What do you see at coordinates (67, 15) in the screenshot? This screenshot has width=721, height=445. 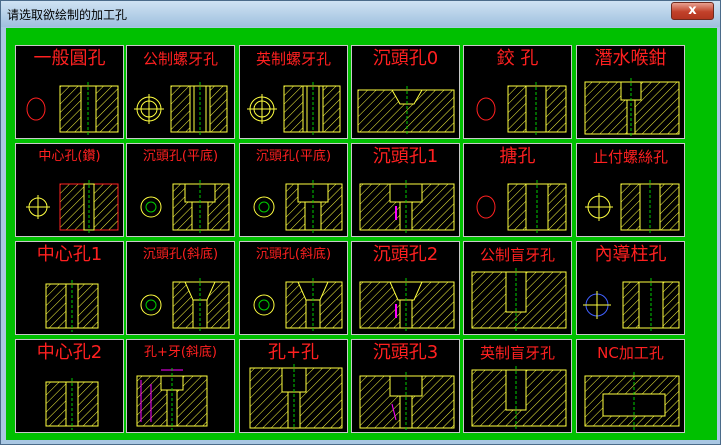 I see `window-title: 请选取欲绘制的加工孔` at bounding box center [67, 15].